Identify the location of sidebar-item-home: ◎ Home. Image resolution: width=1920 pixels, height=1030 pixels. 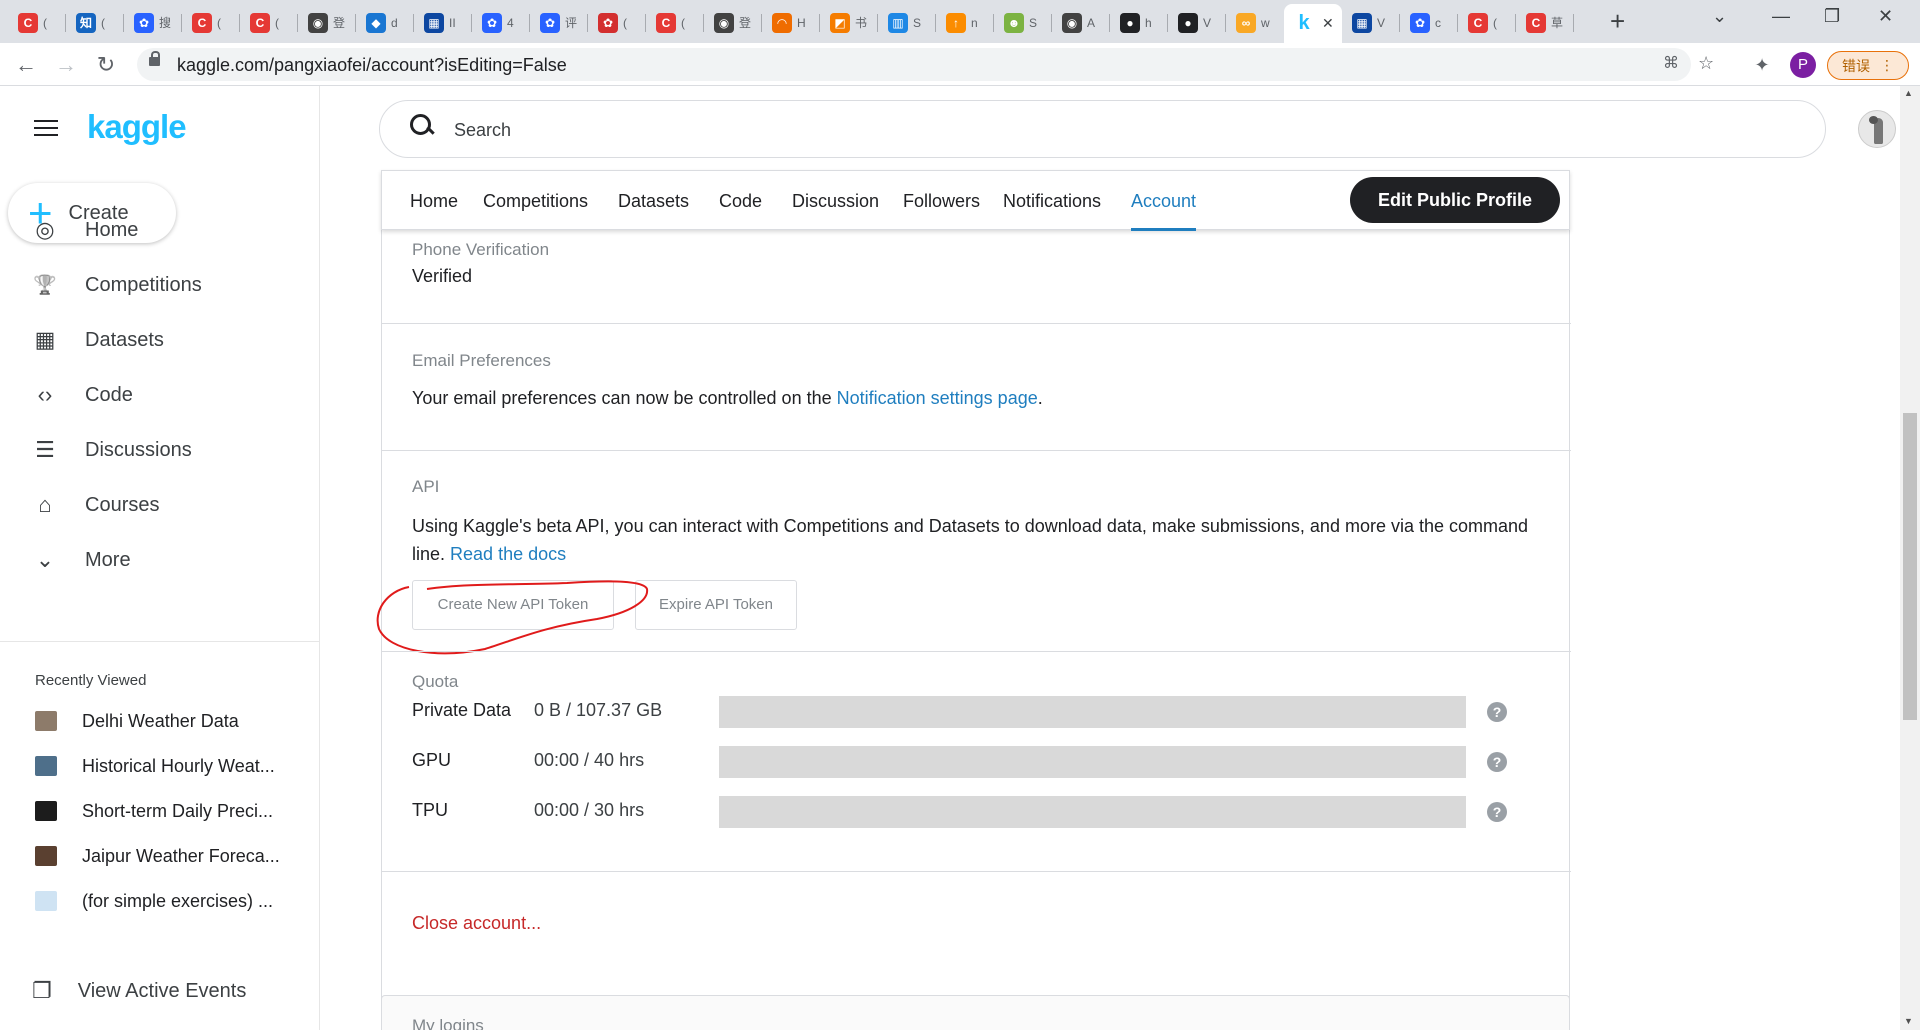
(160, 230).